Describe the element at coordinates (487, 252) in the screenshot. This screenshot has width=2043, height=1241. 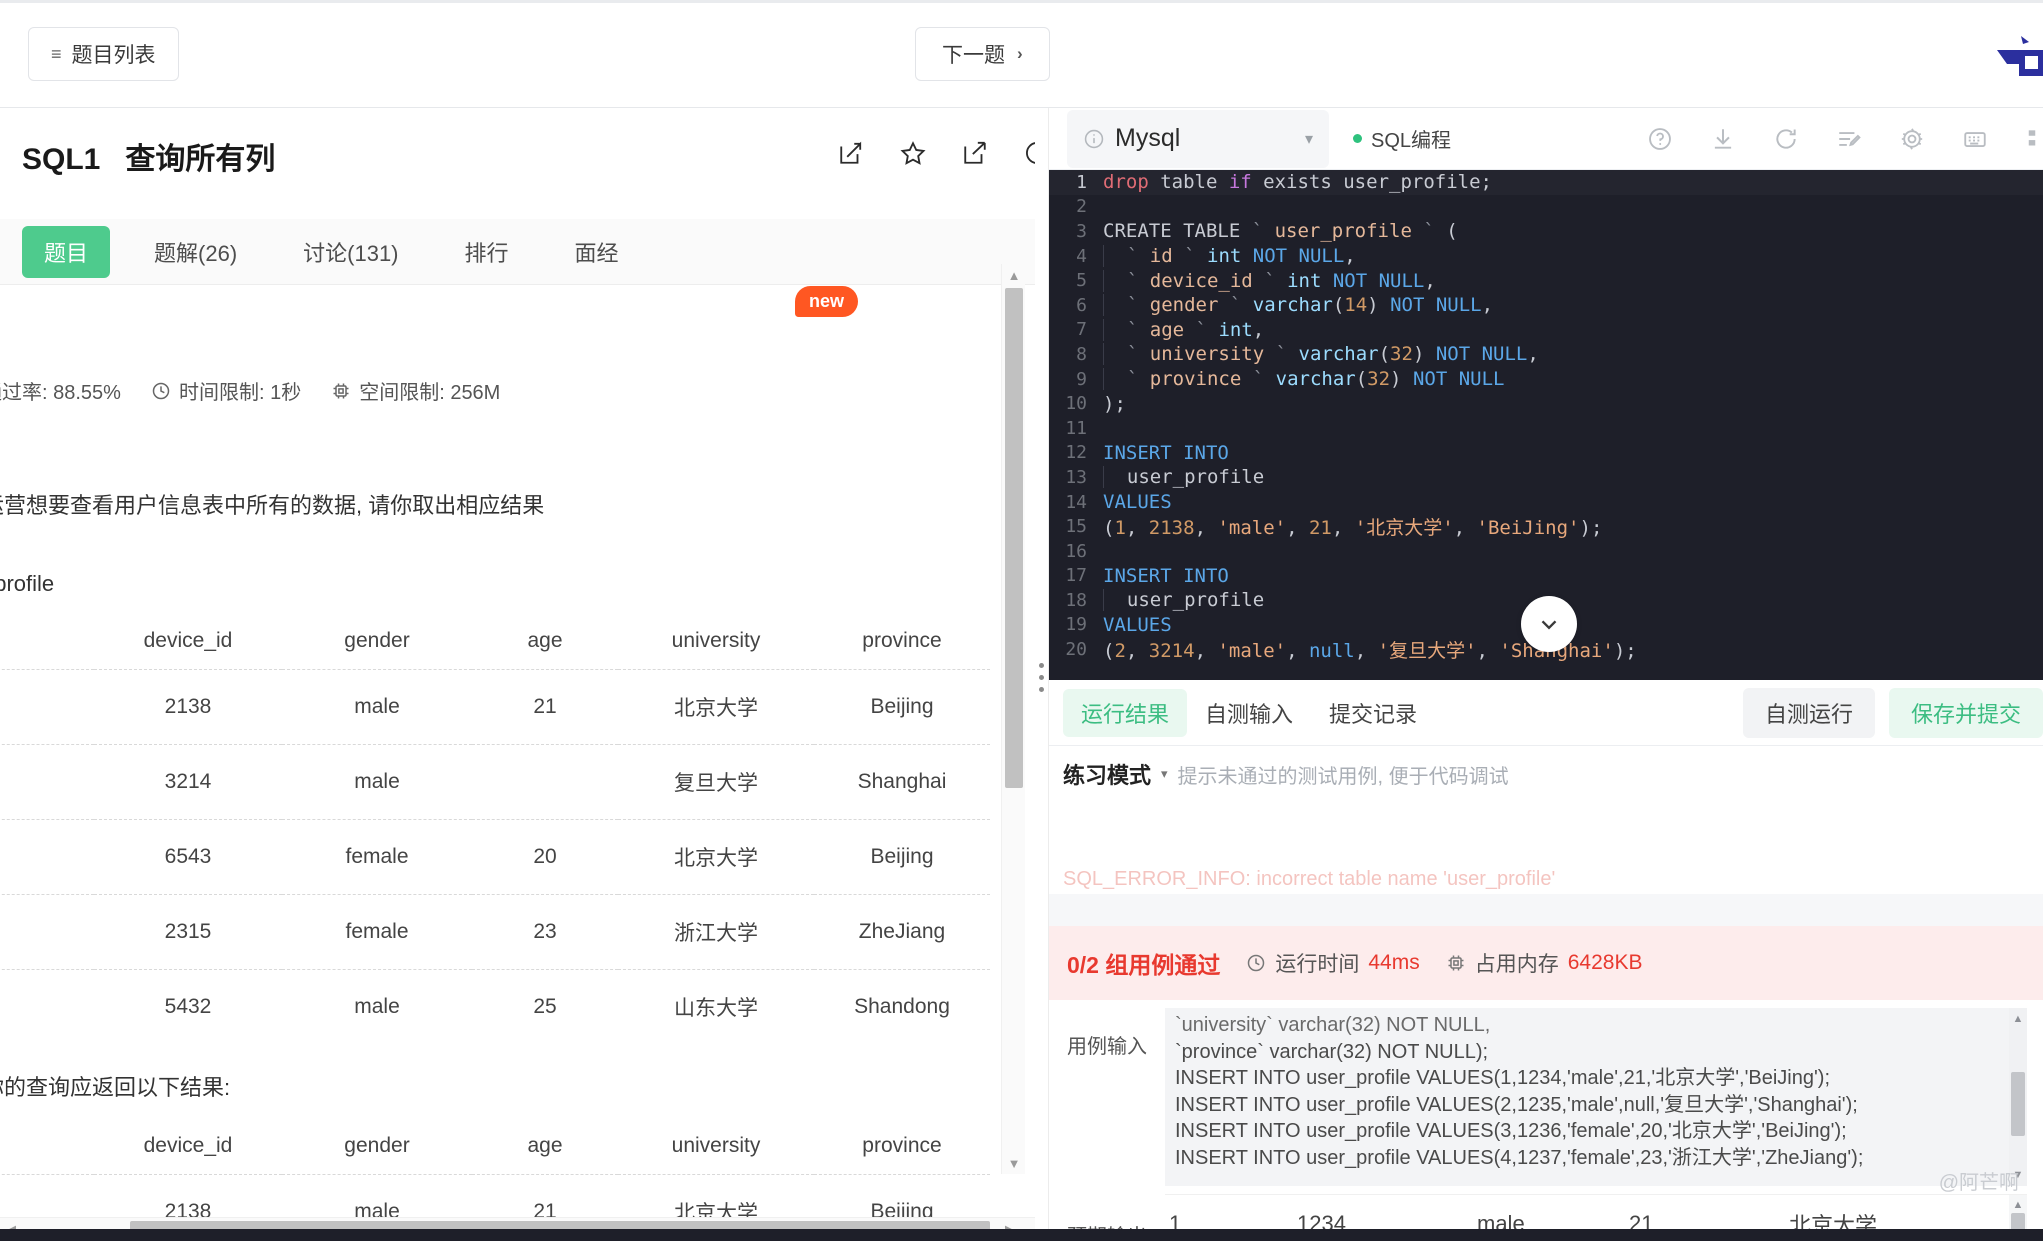
I see `tab-ranking: 排行` at that location.